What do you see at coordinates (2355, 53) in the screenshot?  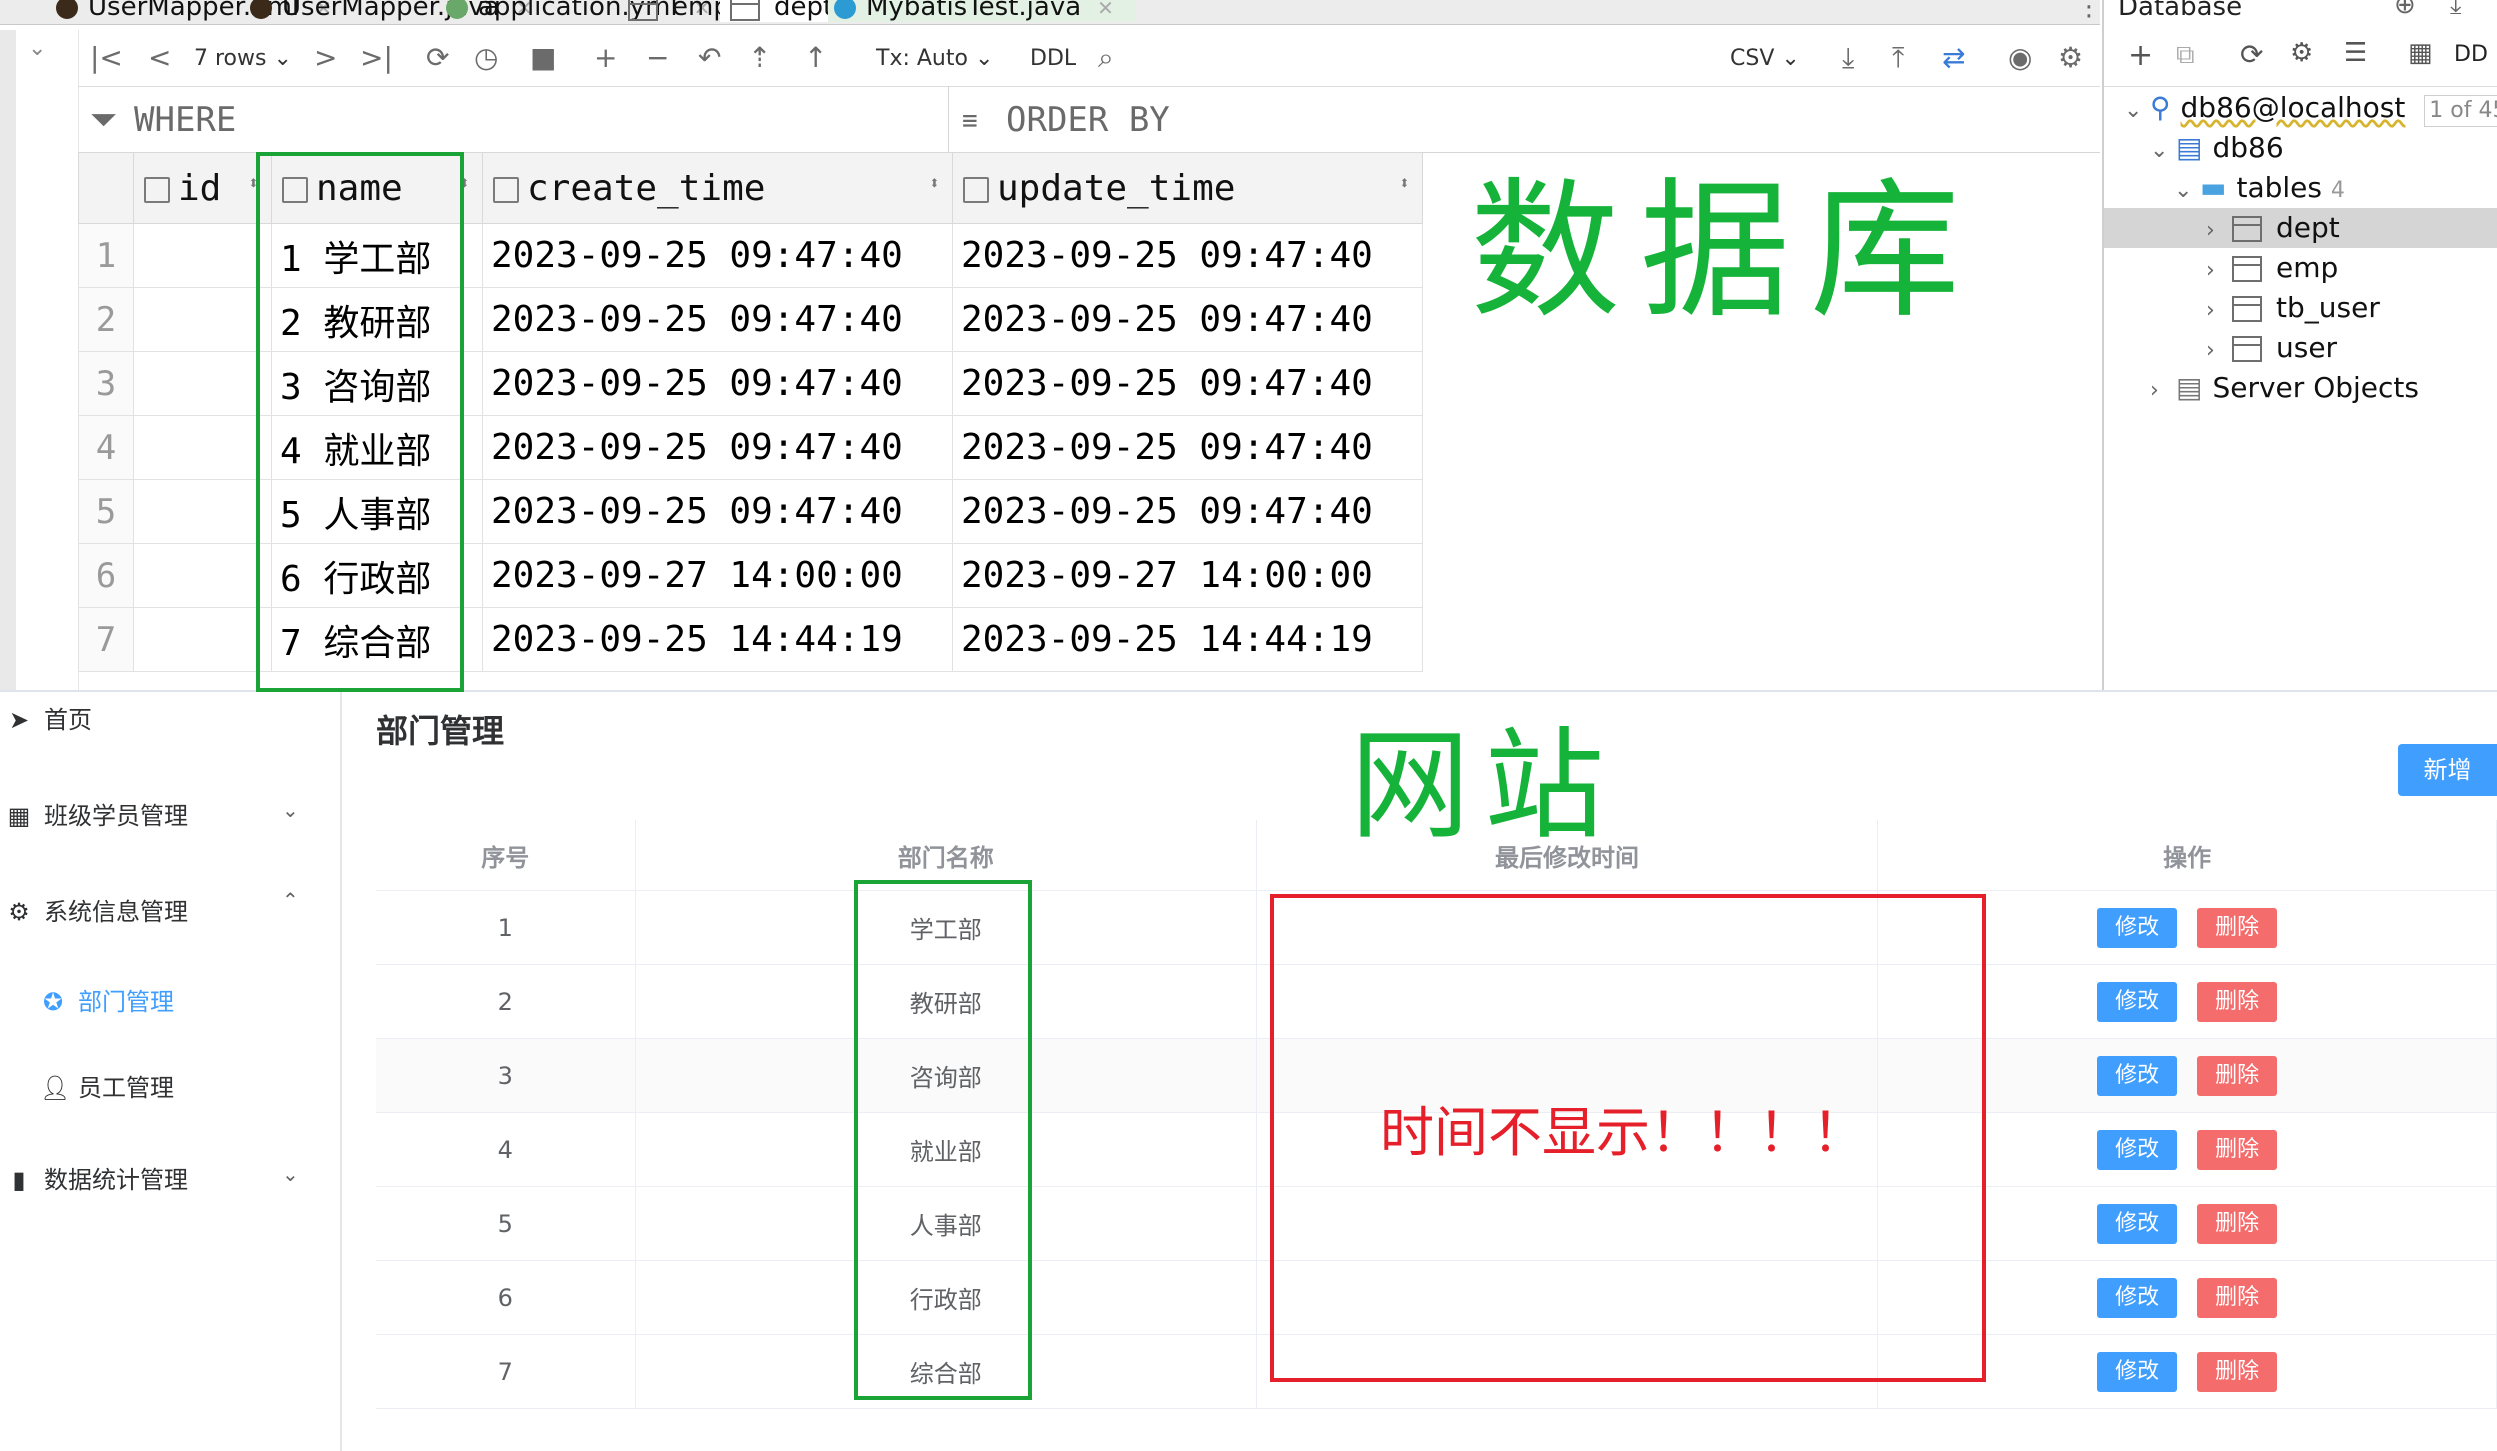 I see `database-icon: ☰` at bounding box center [2355, 53].